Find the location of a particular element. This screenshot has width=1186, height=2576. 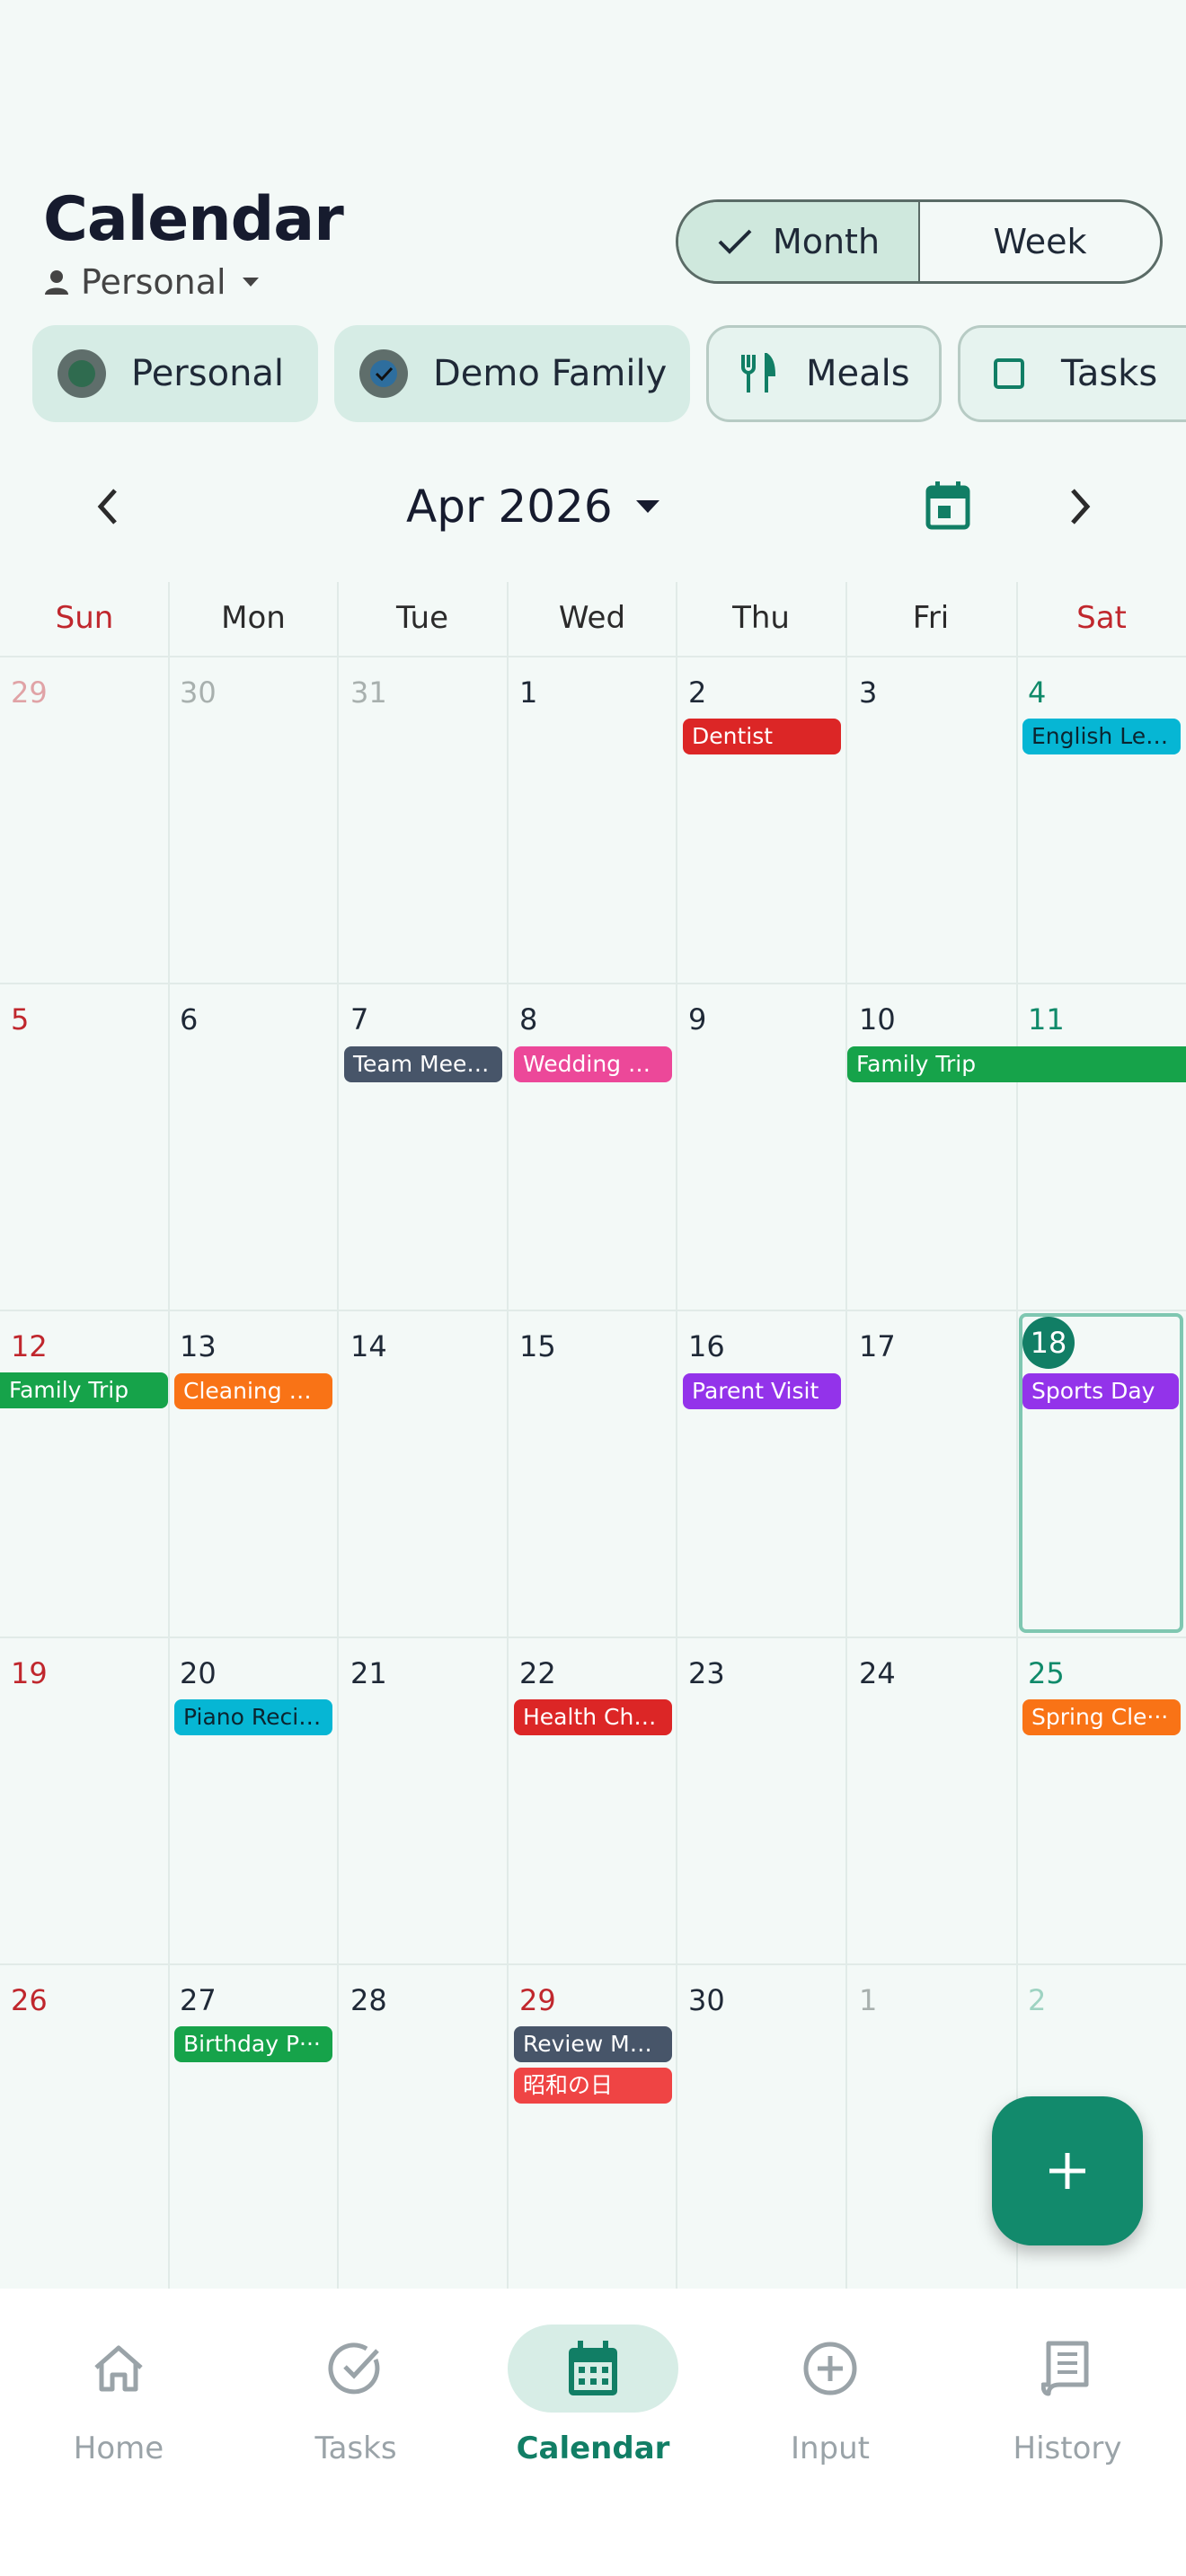

fork-knife-icon is located at coordinates (758, 373).